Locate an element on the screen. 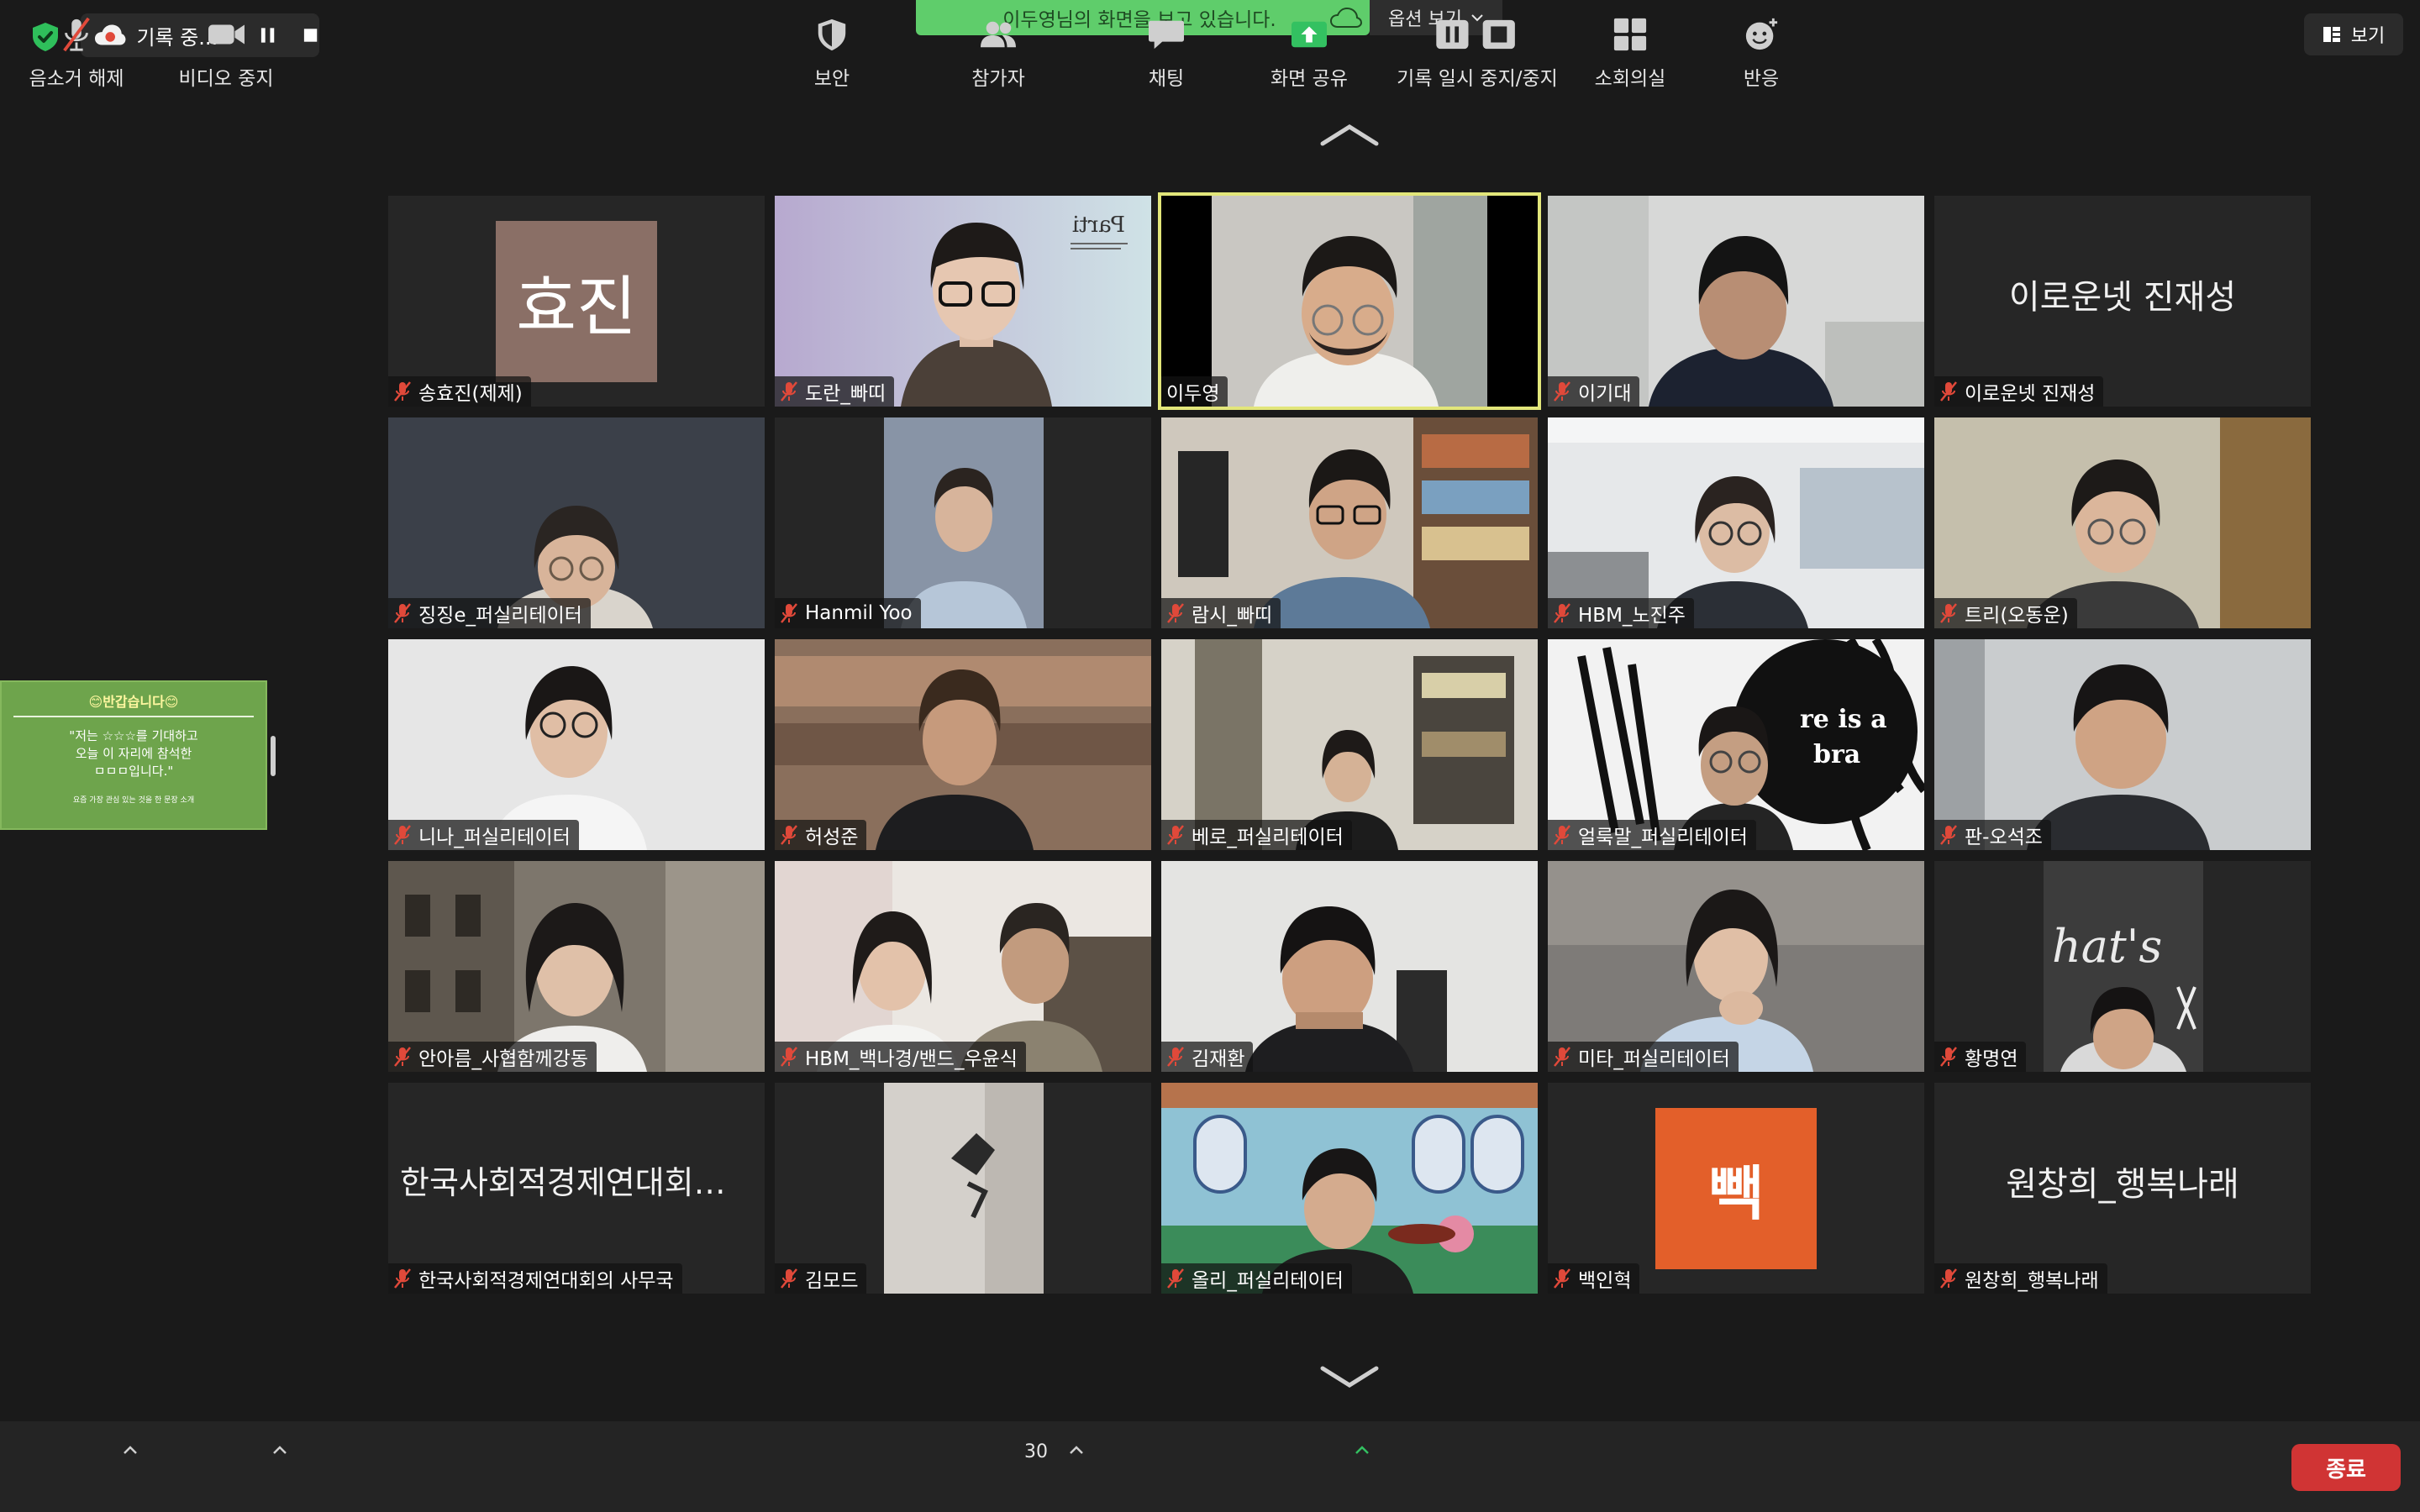 The image size is (2420, 1512). avatar: 빽 is located at coordinates (1736, 1188).